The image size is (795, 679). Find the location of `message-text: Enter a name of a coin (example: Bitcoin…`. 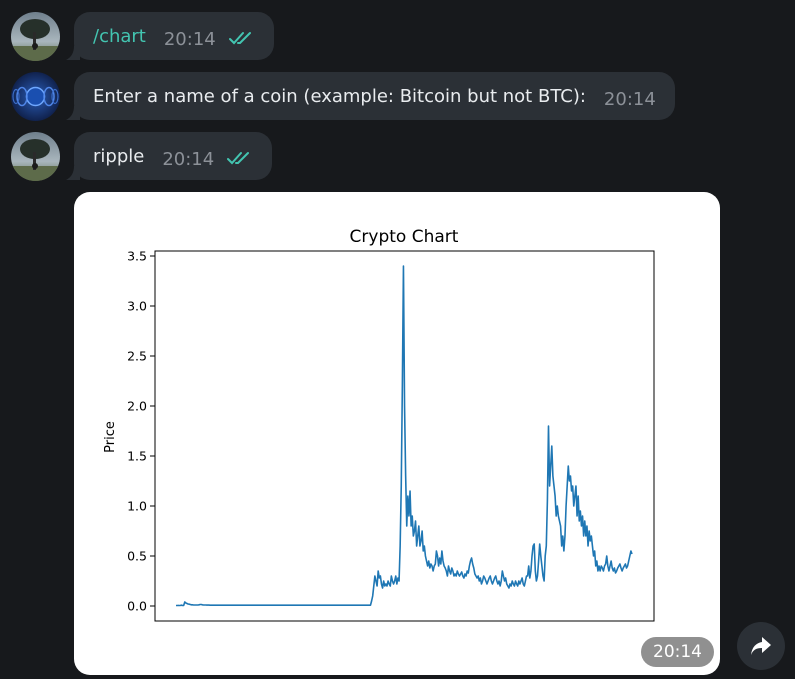

message-text: Enter a name of a coin (example: Bitcoin… is located at coordinates (339, 96).